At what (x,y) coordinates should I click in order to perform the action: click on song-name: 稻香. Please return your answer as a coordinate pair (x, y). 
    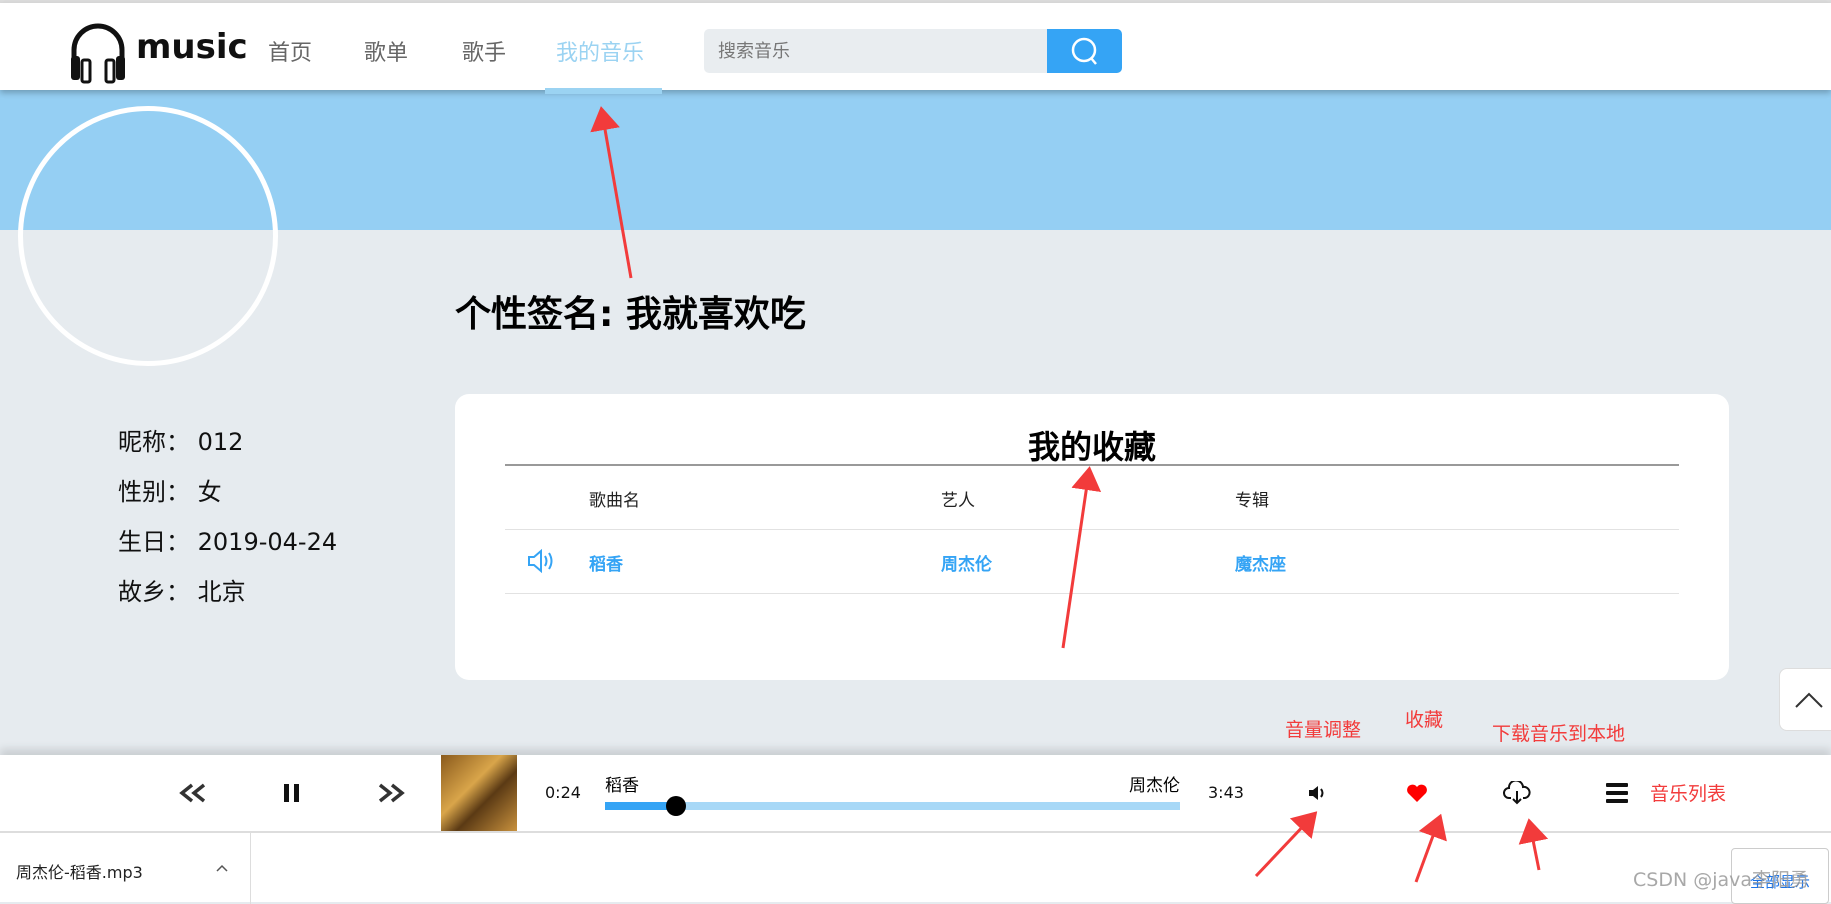
    Looking at the image, I should click on (606, 562).